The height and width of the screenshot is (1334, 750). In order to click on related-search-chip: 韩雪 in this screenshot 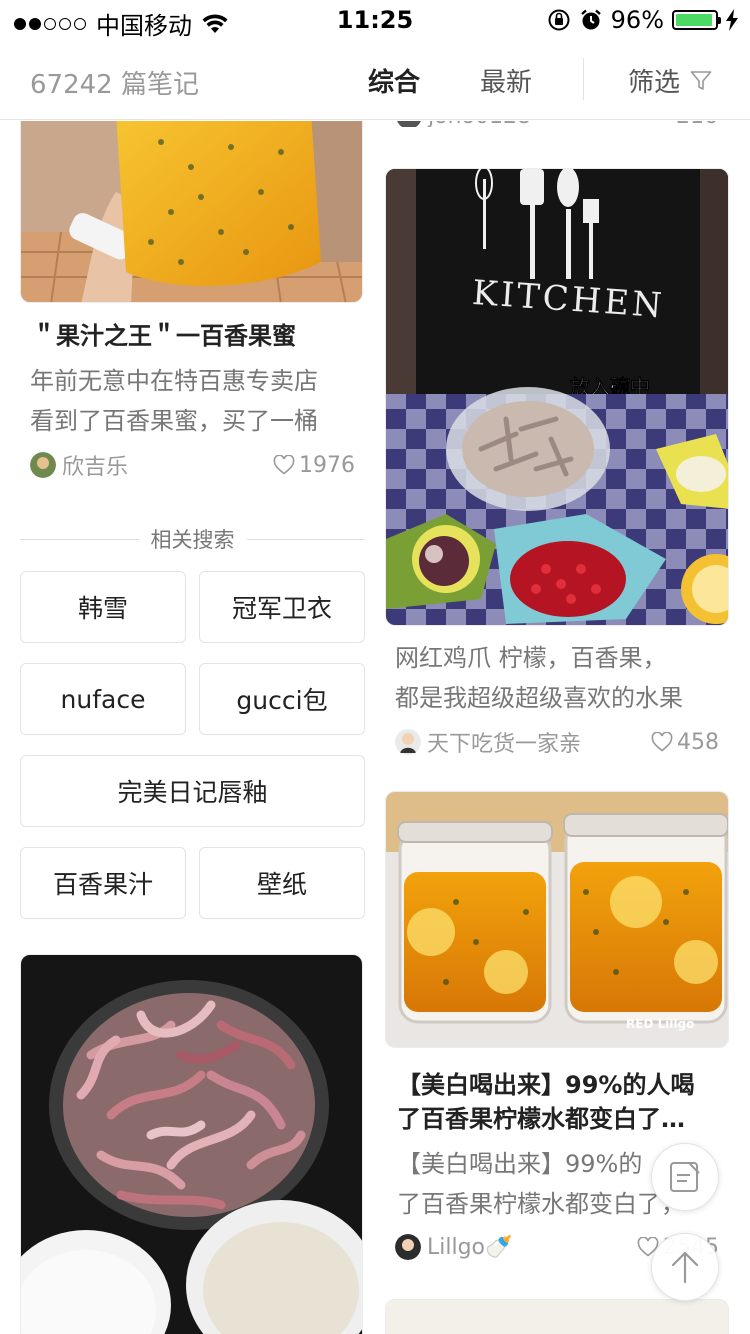, I will do `click(103, 607)`.